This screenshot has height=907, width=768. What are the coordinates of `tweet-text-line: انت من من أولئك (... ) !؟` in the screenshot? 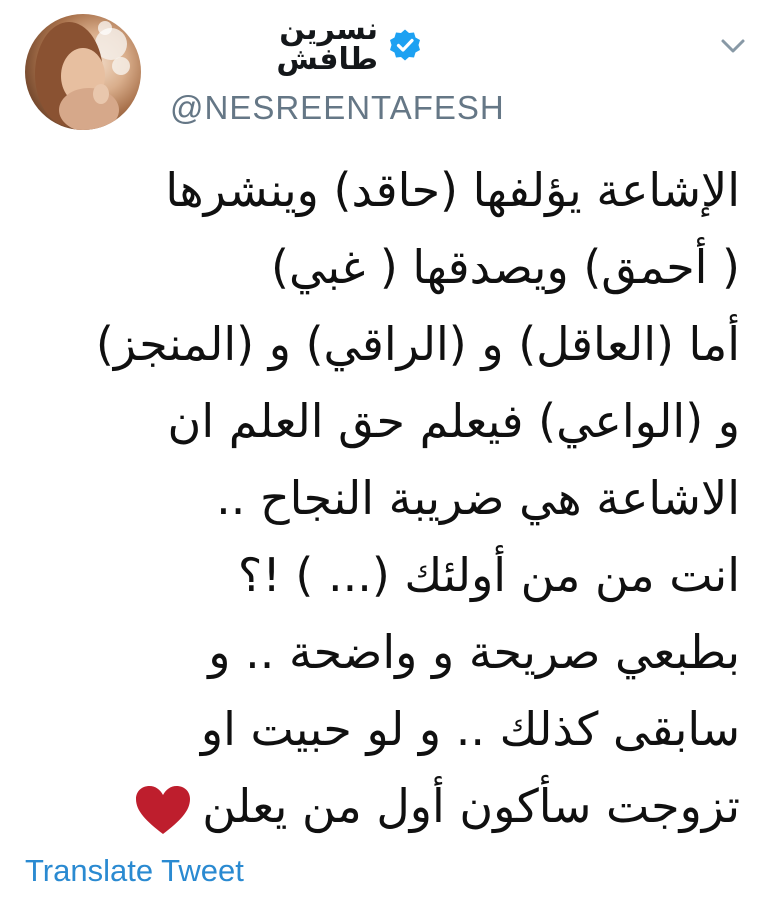 It's located at (488, 575).